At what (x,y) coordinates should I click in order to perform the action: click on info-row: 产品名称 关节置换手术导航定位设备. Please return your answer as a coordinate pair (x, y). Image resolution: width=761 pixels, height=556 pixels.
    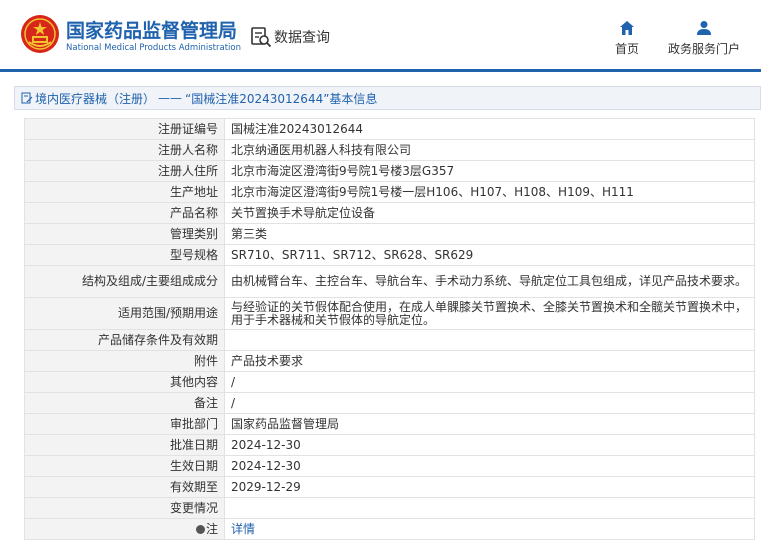
    Looking at the image, I should click on (389, 213).